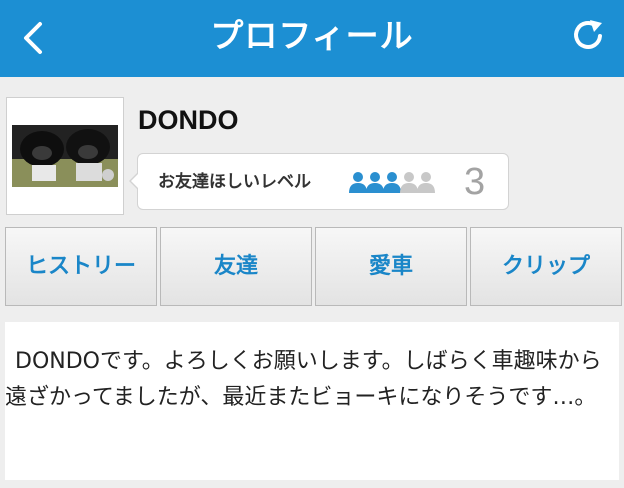 This screenshot has width=624, height=488. I want to click on tab-clips: クリップ, so click(546, 266).